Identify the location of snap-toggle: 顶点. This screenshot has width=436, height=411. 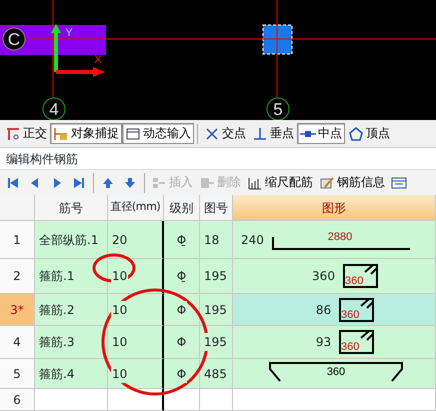
(369, 133).